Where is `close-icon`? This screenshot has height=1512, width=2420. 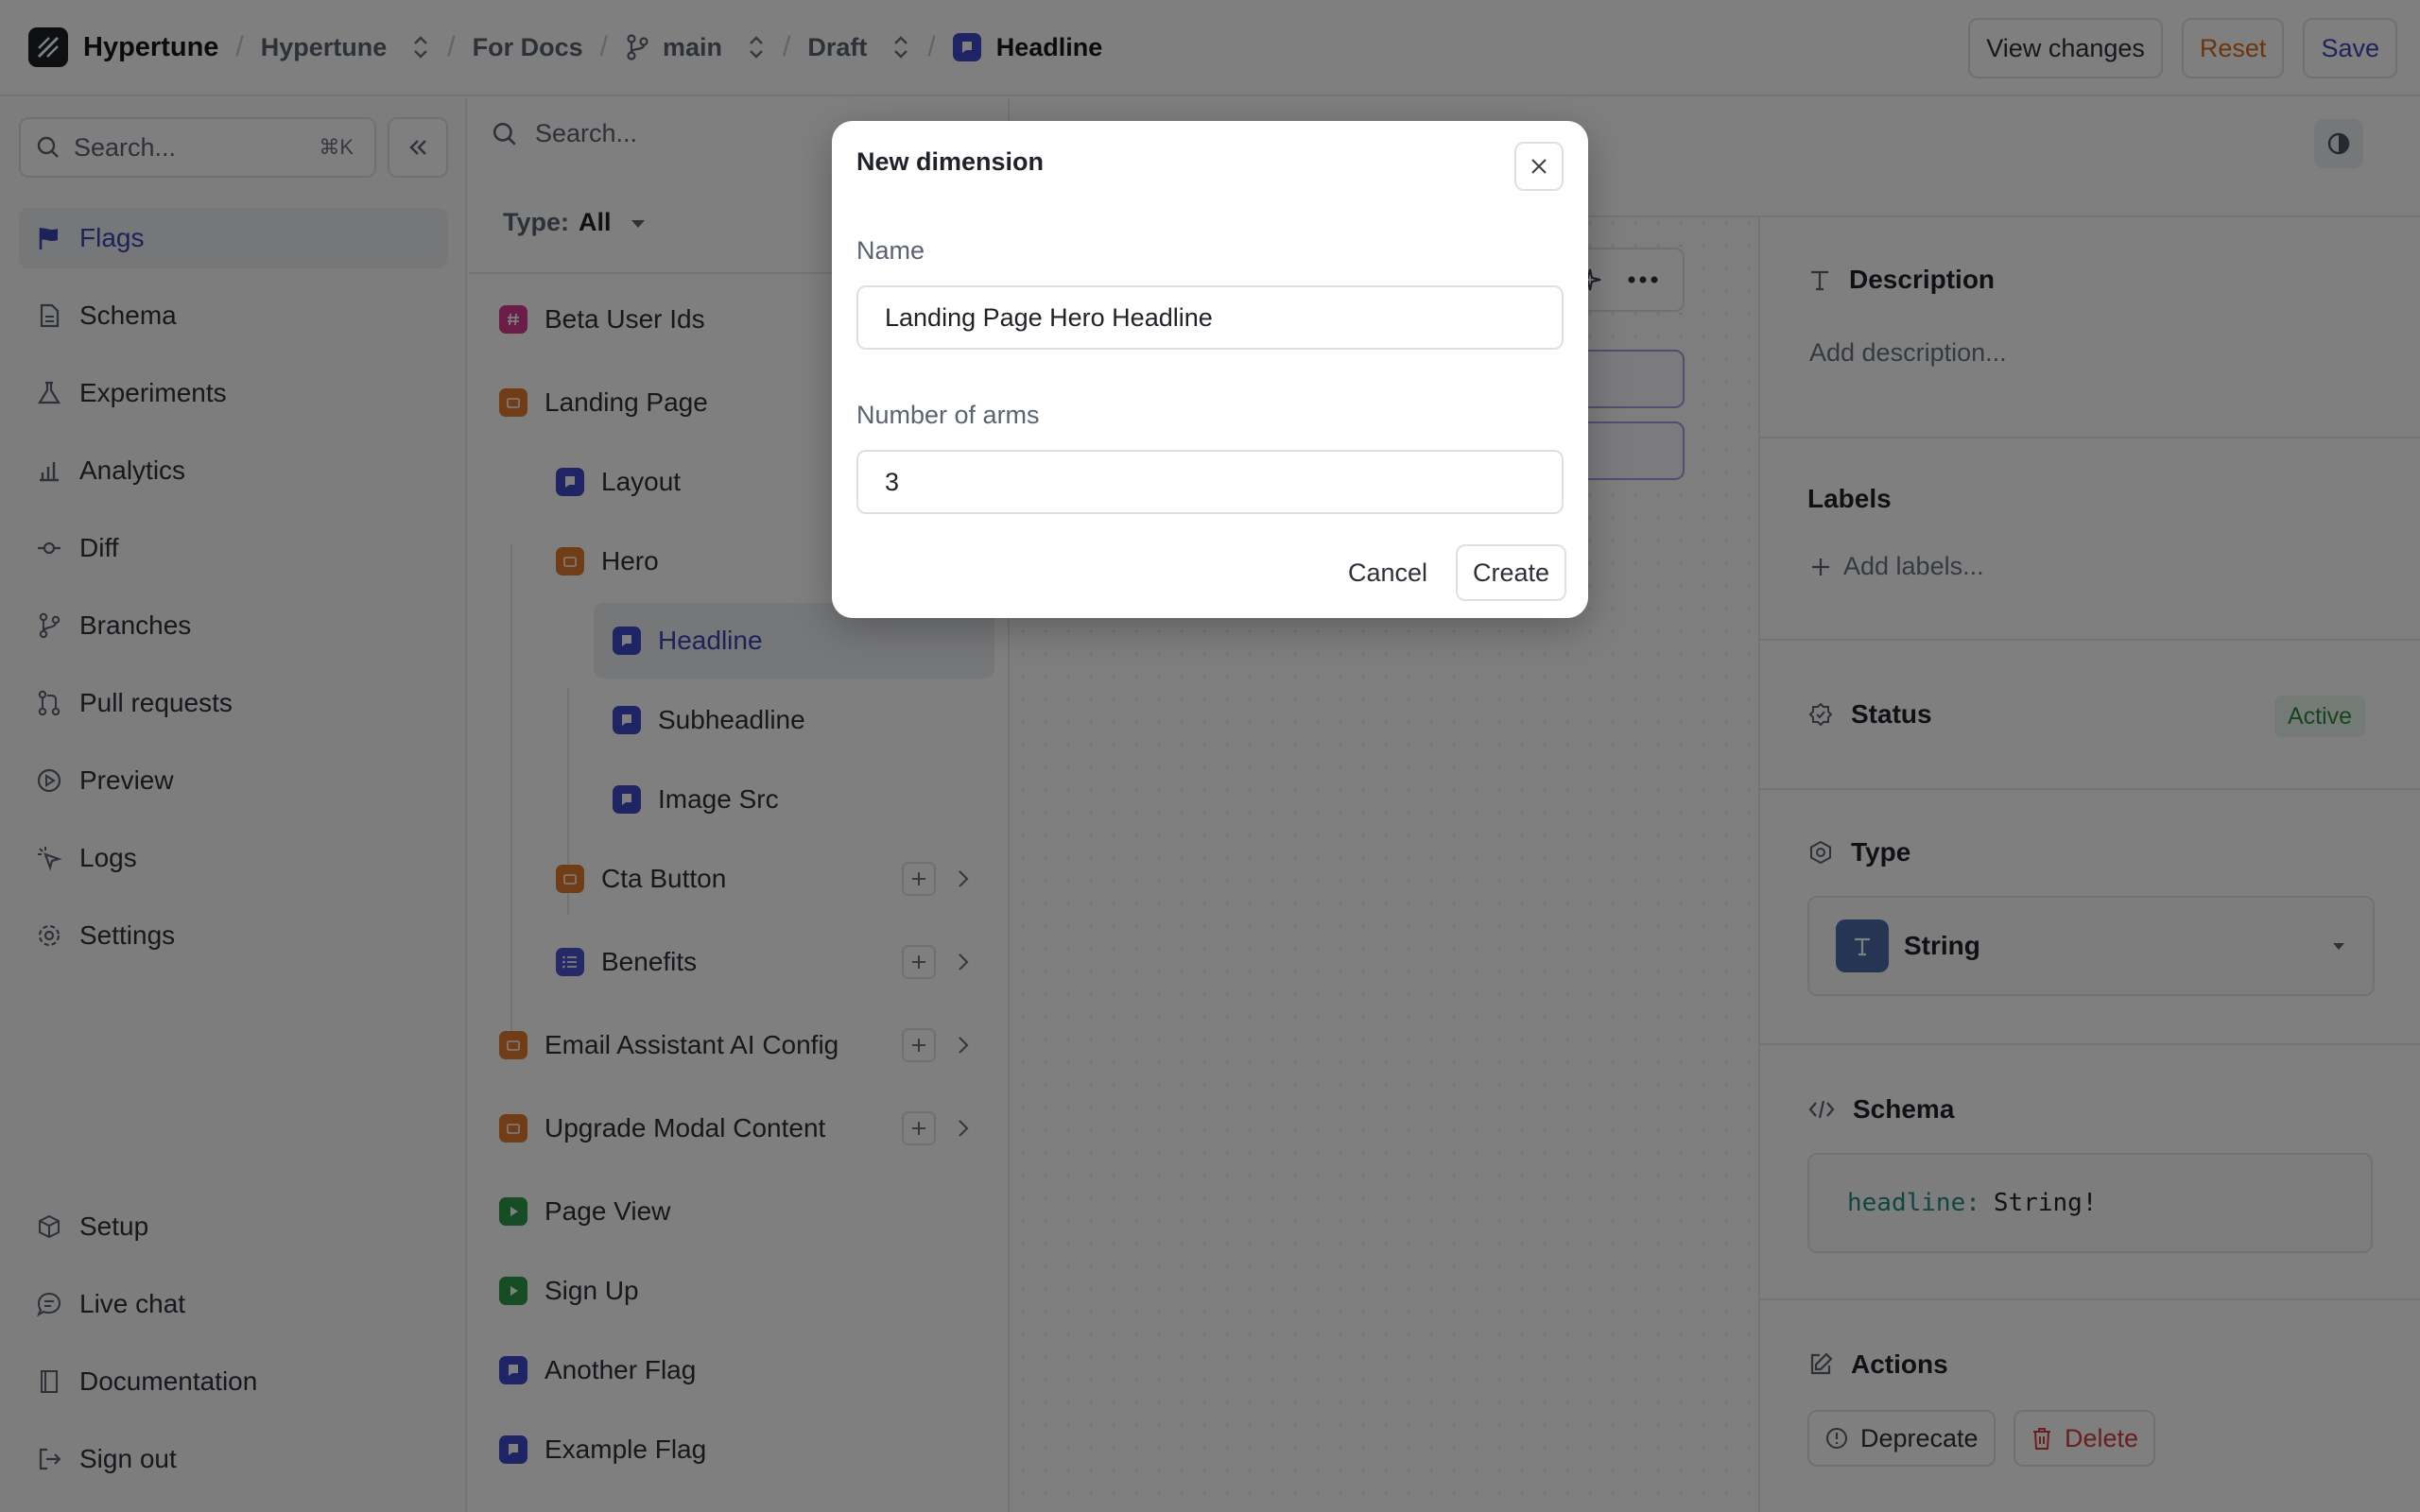
close-icon is located at coordinates (1539, 166).